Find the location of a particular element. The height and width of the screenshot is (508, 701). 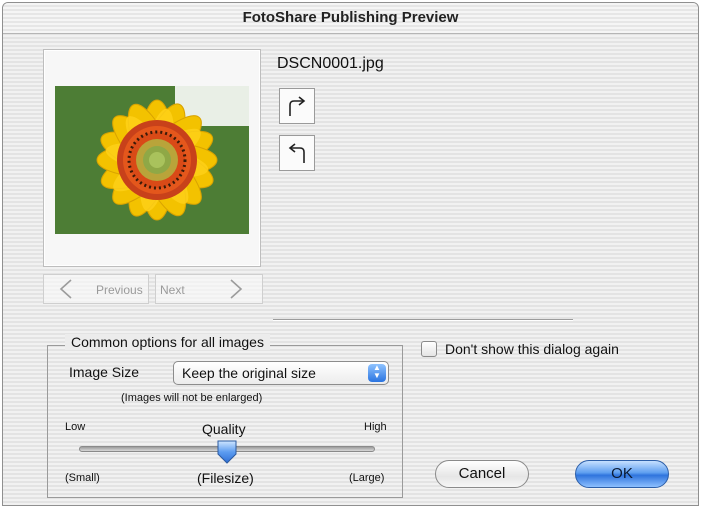

cancel-button: Cancel is located at coordinates (482, 474).